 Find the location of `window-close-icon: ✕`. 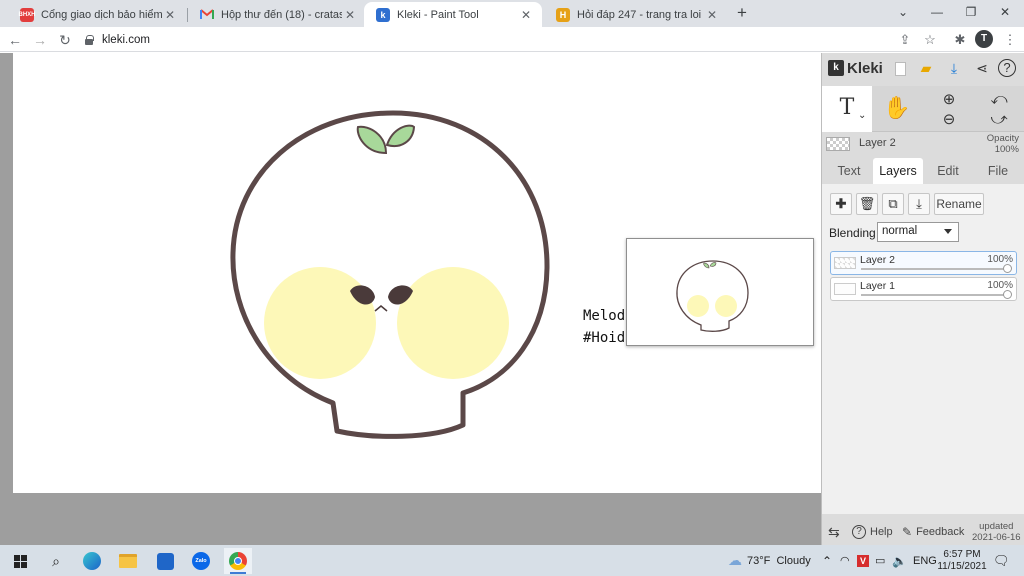

window-close-icon: ✕ is located at coordinates (1005, 13).